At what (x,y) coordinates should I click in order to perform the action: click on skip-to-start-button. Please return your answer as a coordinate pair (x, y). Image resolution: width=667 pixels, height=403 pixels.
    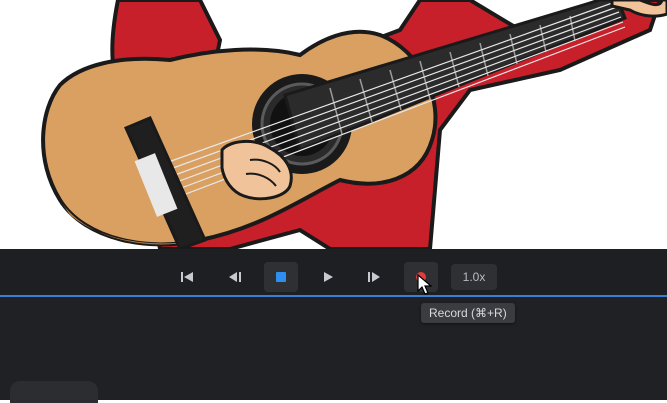
    Looking at the image, I should click on (187, 277).